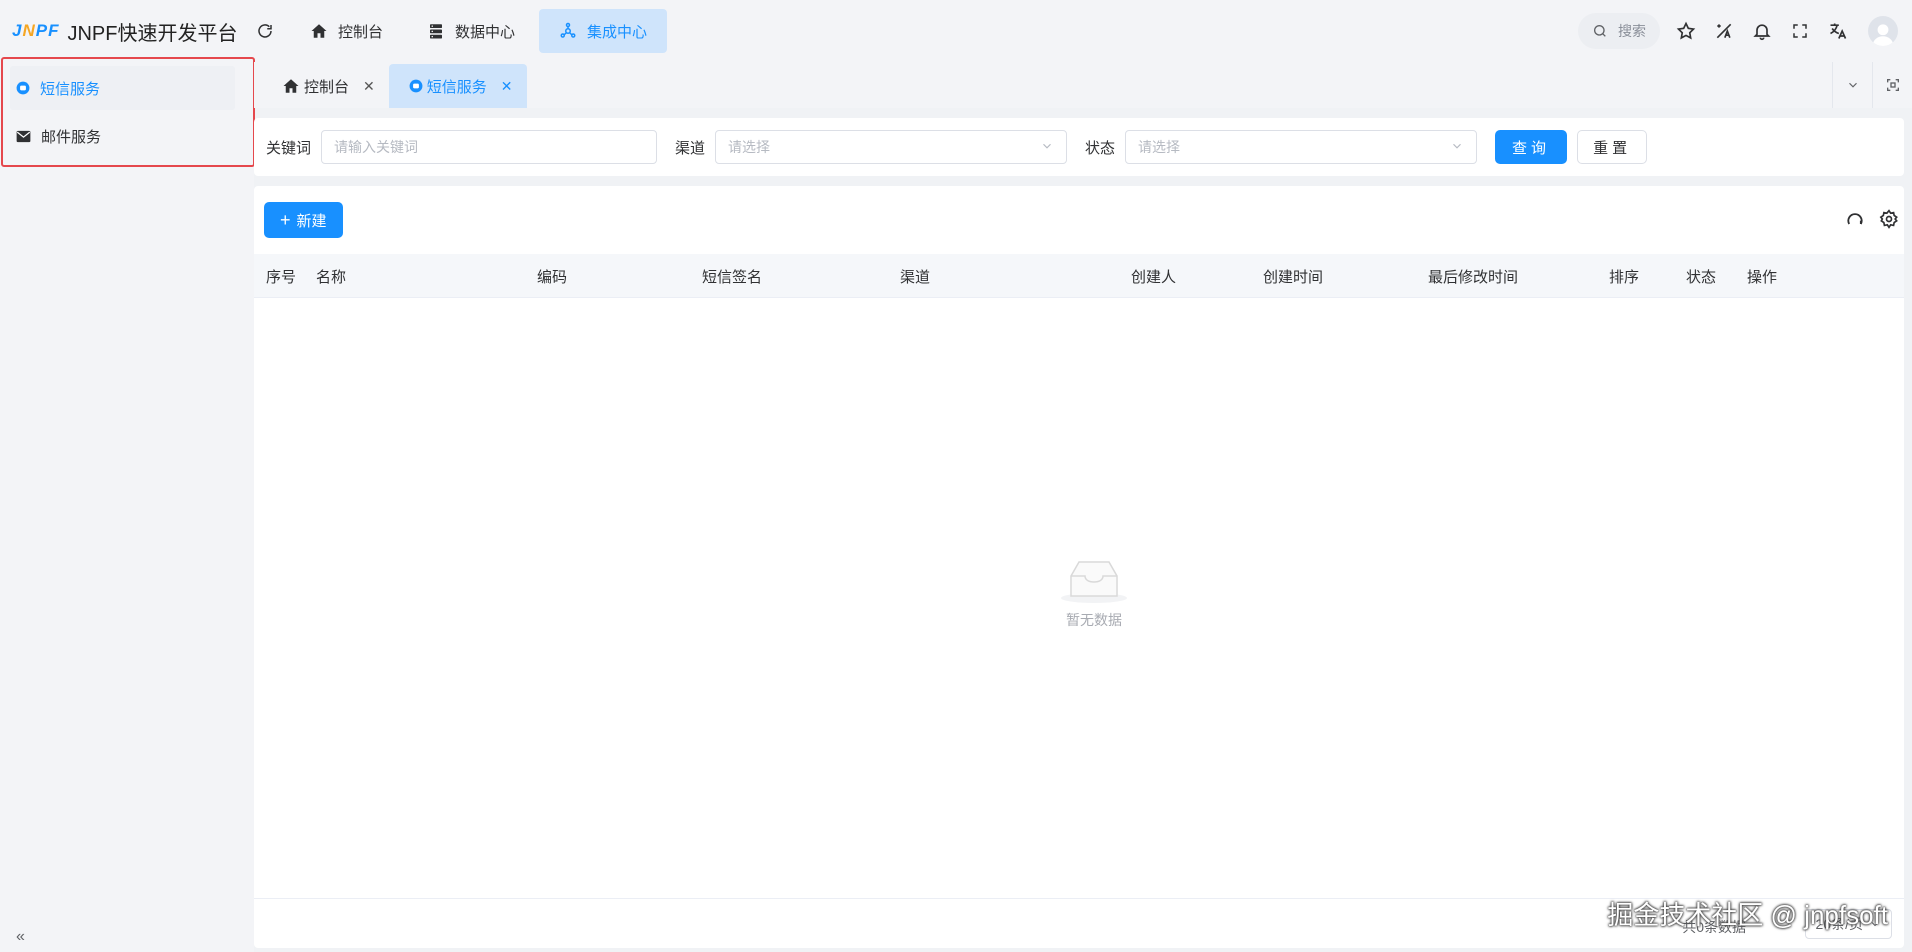  I want to click on keyword-input: 请输入关键词, so click(489, 147).